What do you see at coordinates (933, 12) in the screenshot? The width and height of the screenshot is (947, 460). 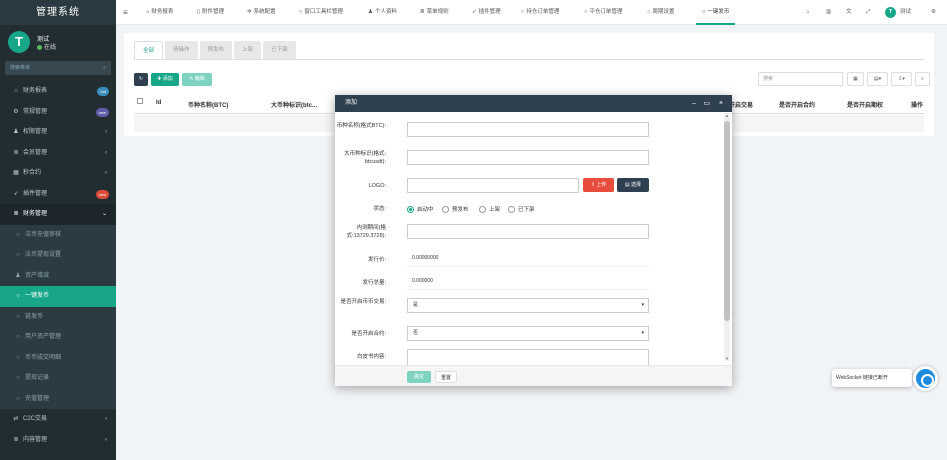 I see `settings-icon: ⚙` at bounding box center [933, 12].